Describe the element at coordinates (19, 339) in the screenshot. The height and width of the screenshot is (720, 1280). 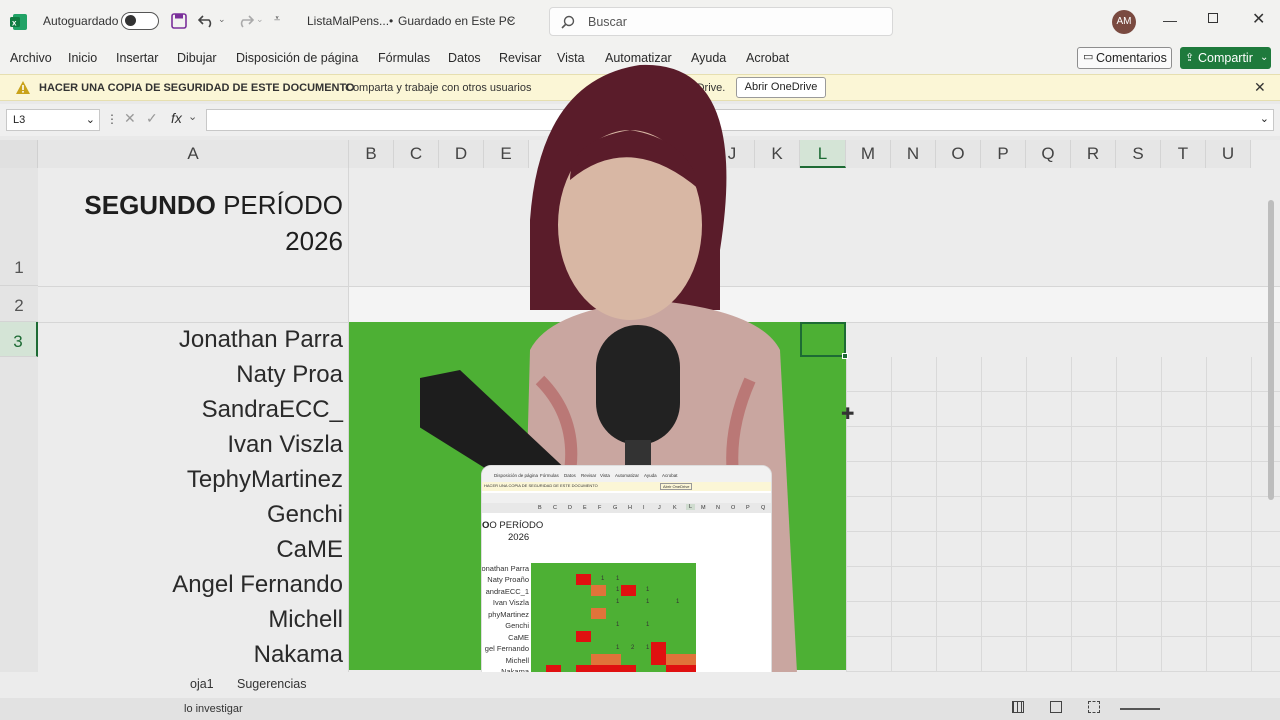
I see `row-header-3: 3` at that location.